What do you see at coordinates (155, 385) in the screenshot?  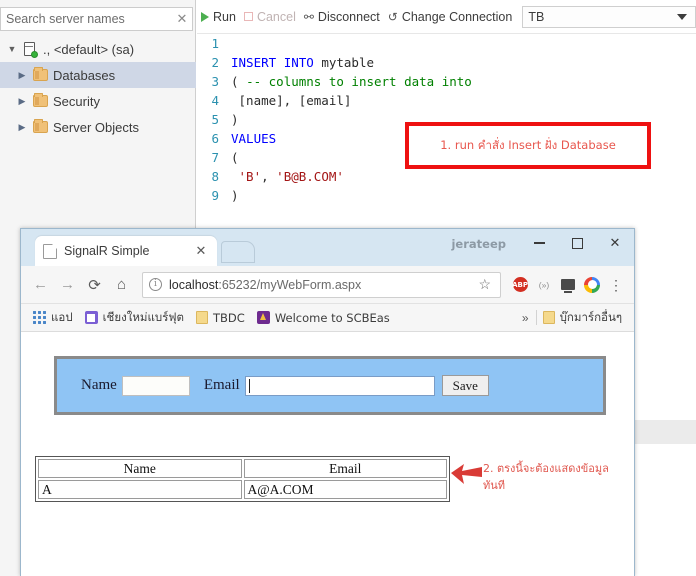 I see `name-input` at bounding box center [155, 385].